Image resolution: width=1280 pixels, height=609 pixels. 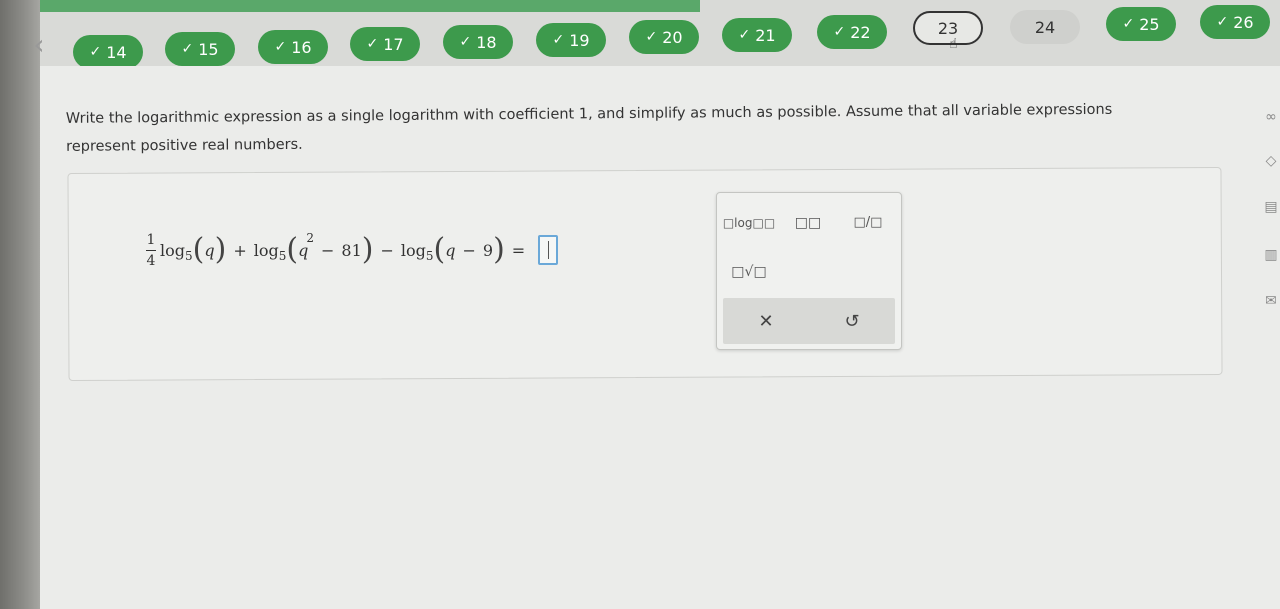 What do you see at coordinates (387, 250) in the screenshot?
I see `minus-operator-2: −` at bounding box center [387, 250].